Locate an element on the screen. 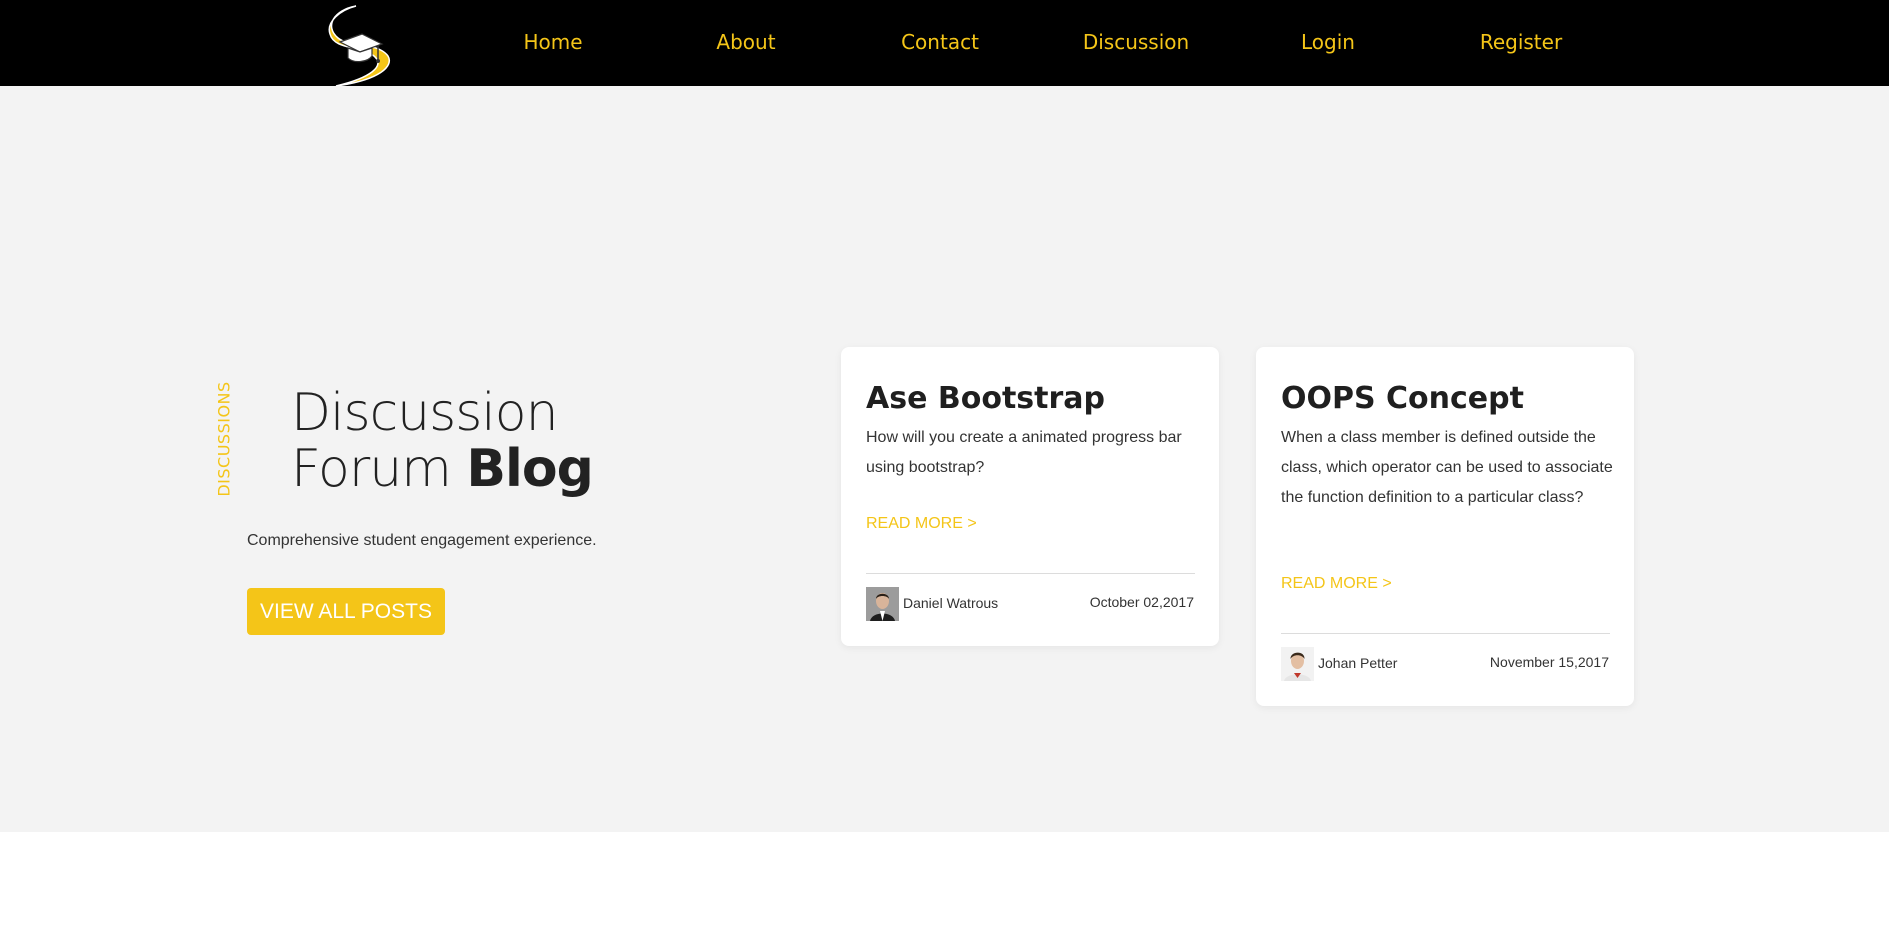 This screenshot has width=1889, height=937. page-title: Discussion Forum Blog is located at coordinates (442, 441).